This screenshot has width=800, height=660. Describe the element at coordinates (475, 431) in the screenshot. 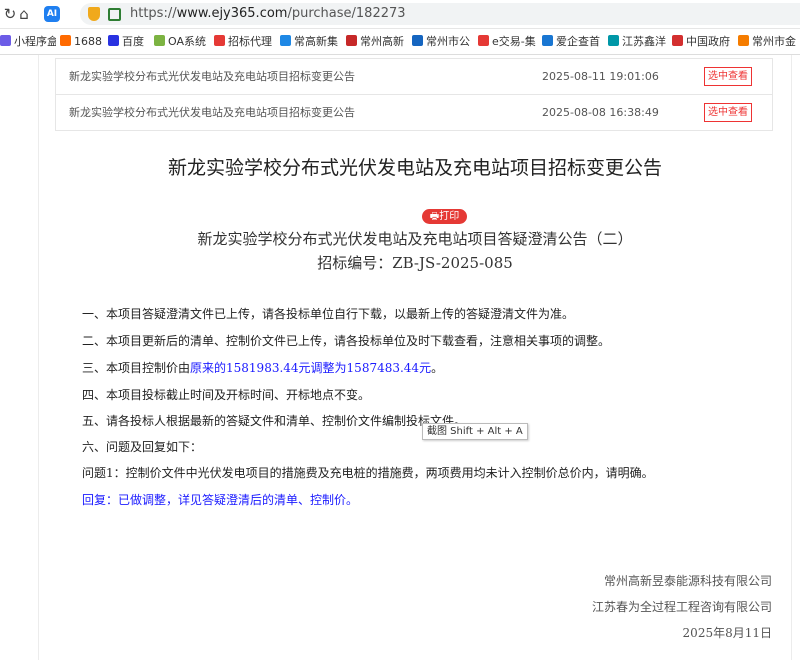

I see `screenshot-tooltip: 截图 Shift + Alt + A` at that location.